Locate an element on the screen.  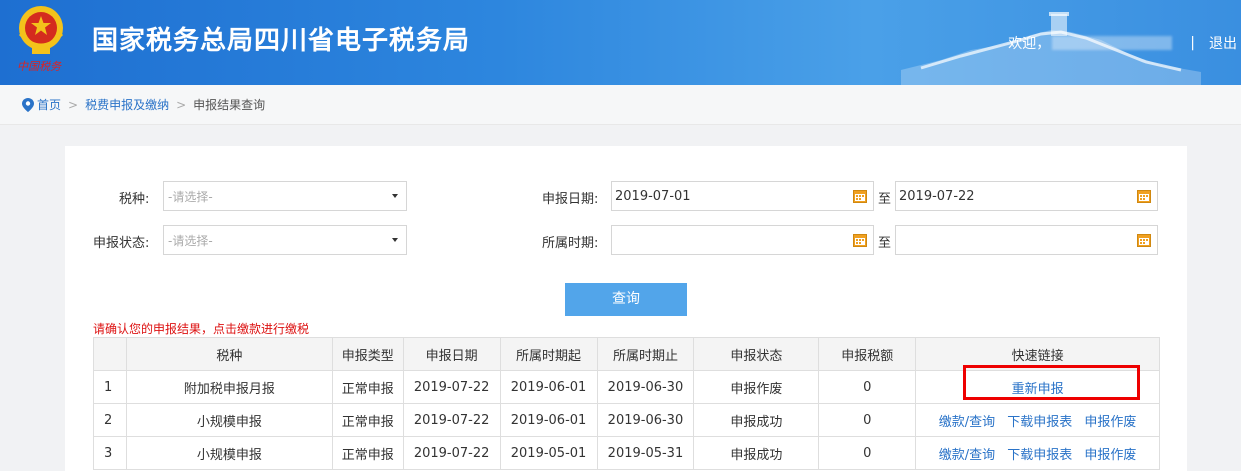
row-tax: 附加税申报月报 is located at coordinates (229, 387).